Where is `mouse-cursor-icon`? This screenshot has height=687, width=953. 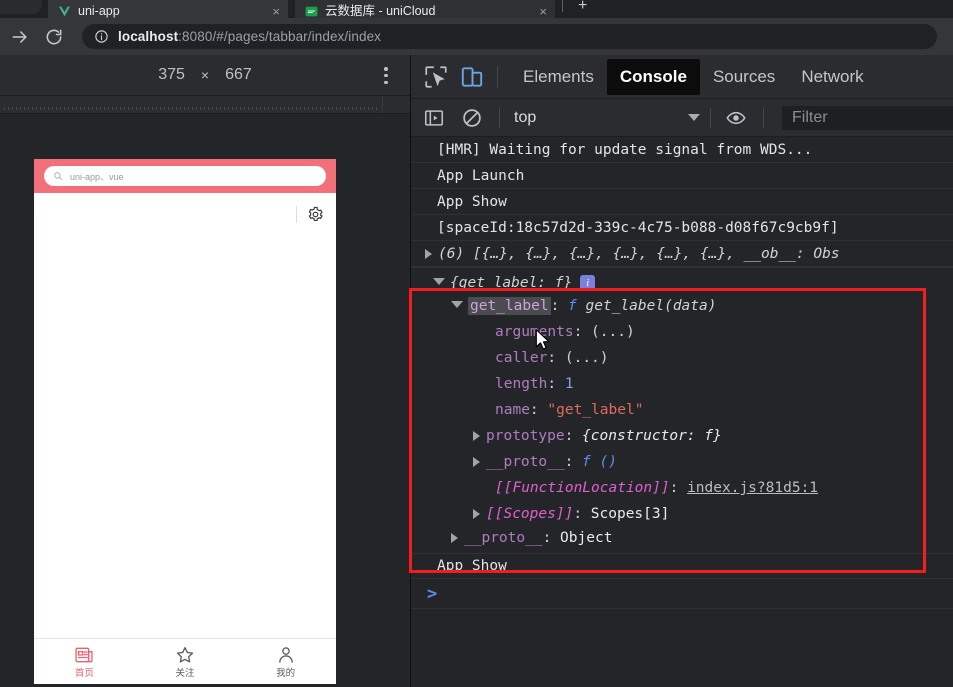 mouse-cursor-icon is located at coordinates (542, 339).